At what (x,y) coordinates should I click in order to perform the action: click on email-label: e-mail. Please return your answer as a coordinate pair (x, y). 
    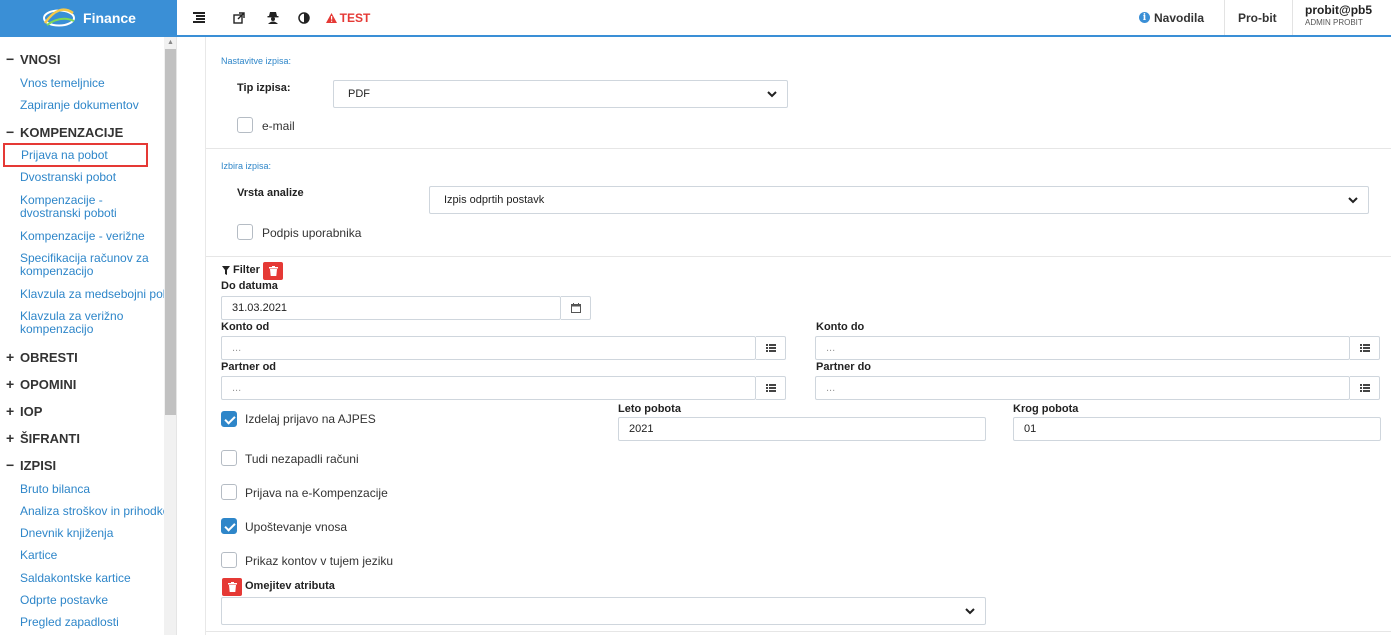
    Looking at the image, I should click on (278, 126).